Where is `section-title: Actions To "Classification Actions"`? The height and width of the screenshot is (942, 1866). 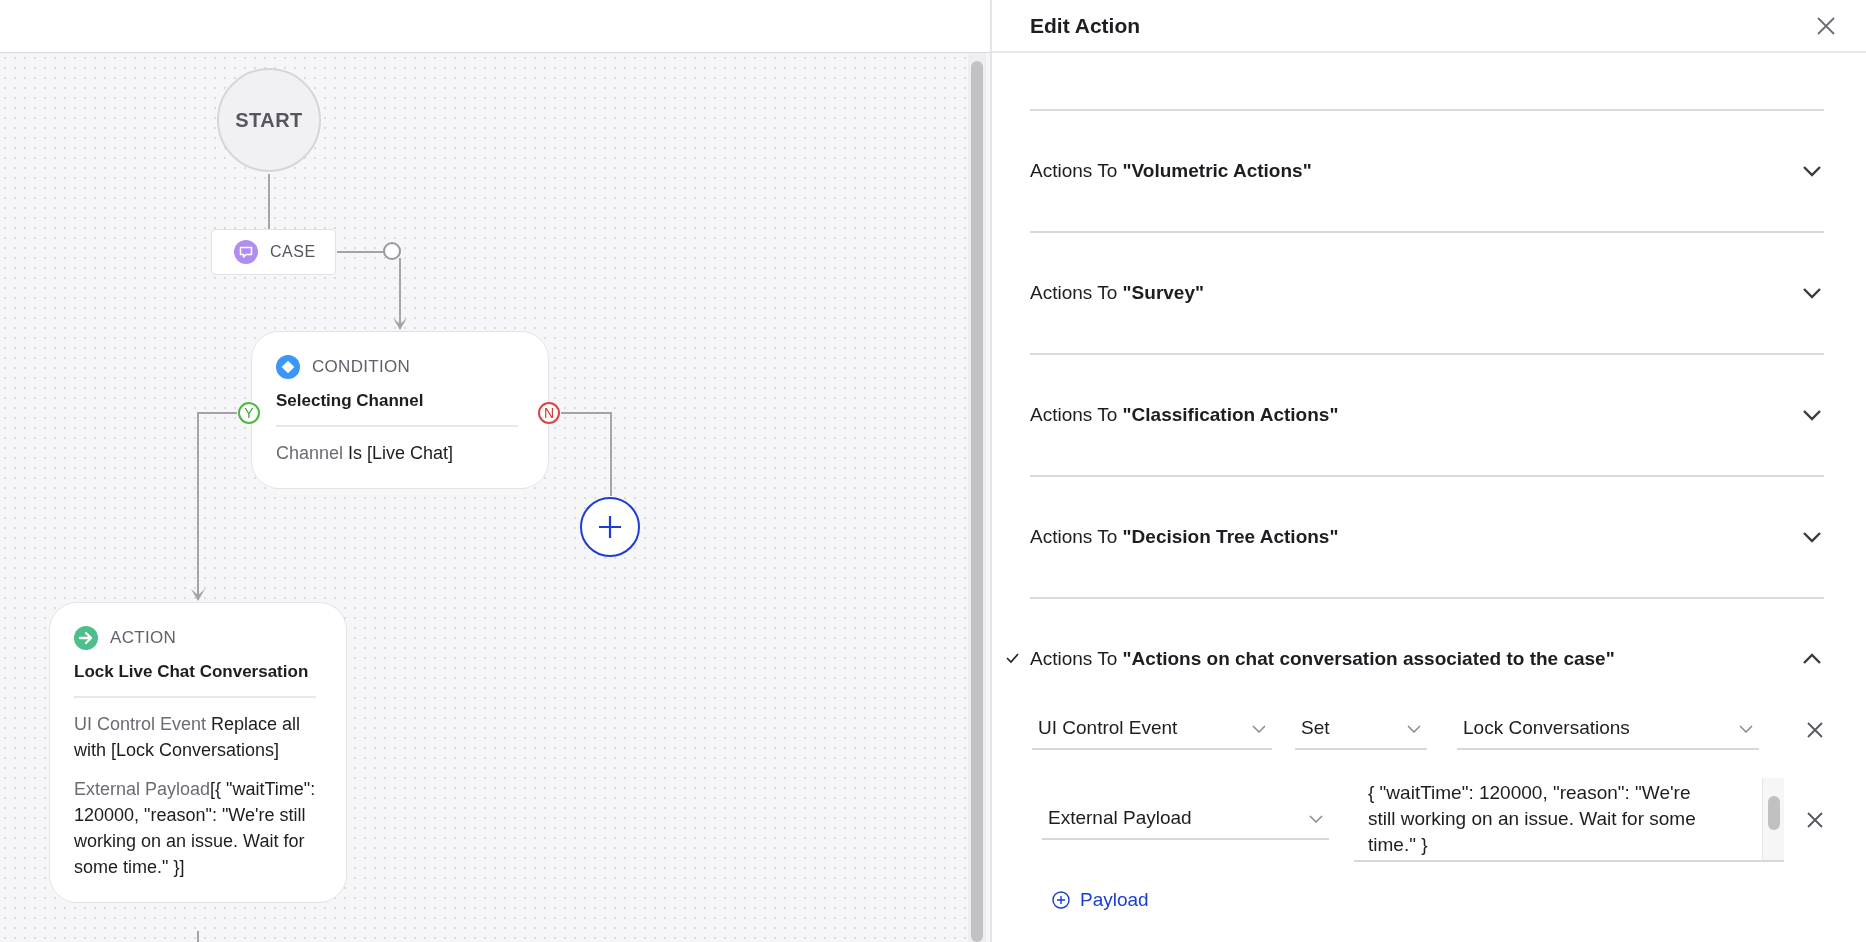
section-title: Actions To "Classification Actions" is located at coordinates (1184, 415).